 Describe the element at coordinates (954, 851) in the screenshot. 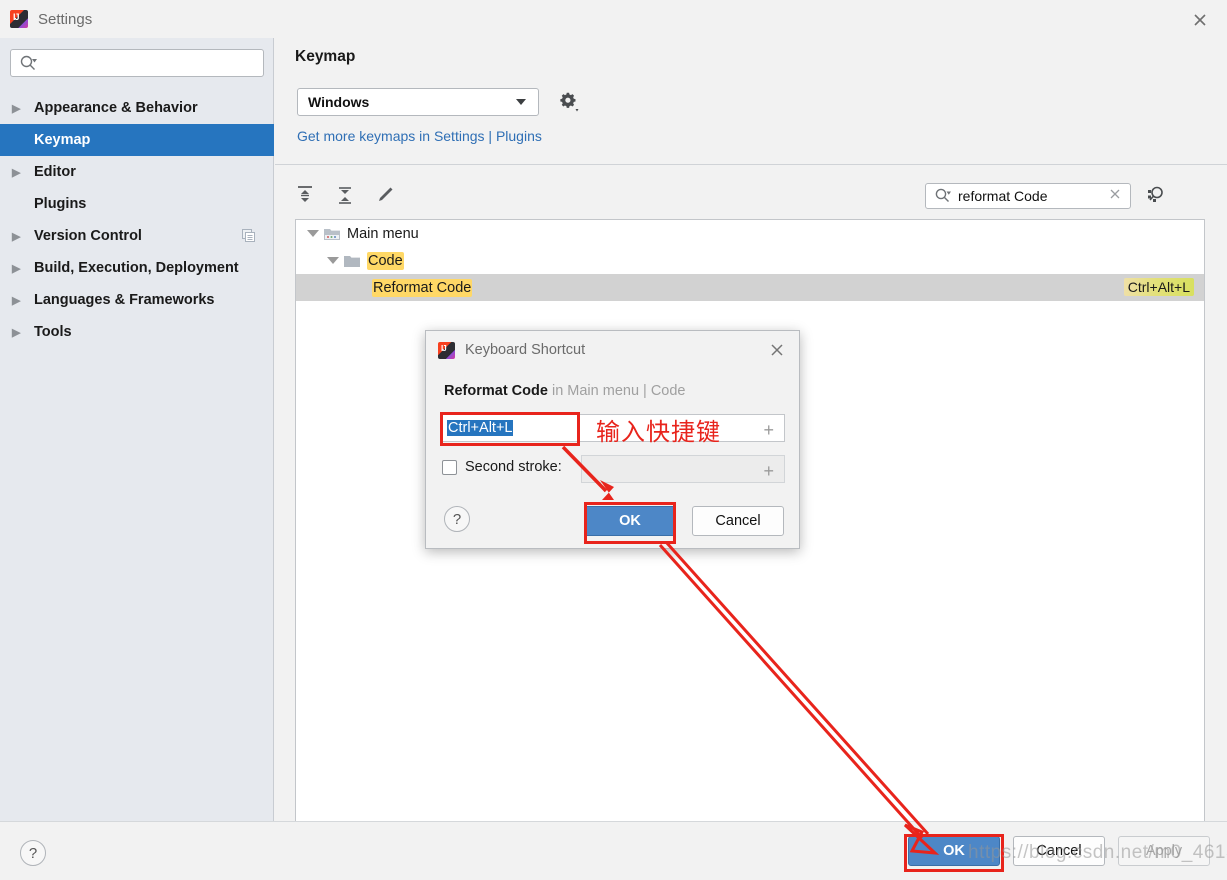

I see `ok-button: OK` at that location.